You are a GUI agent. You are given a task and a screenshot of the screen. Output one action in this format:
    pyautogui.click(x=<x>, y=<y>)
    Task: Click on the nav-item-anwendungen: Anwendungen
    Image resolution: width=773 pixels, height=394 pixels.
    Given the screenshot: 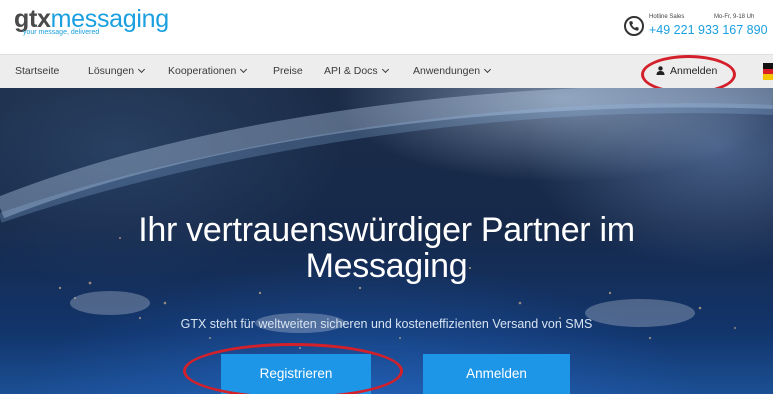 What is the action you would take?
    pyautogui.click(x=452, y=71)
    